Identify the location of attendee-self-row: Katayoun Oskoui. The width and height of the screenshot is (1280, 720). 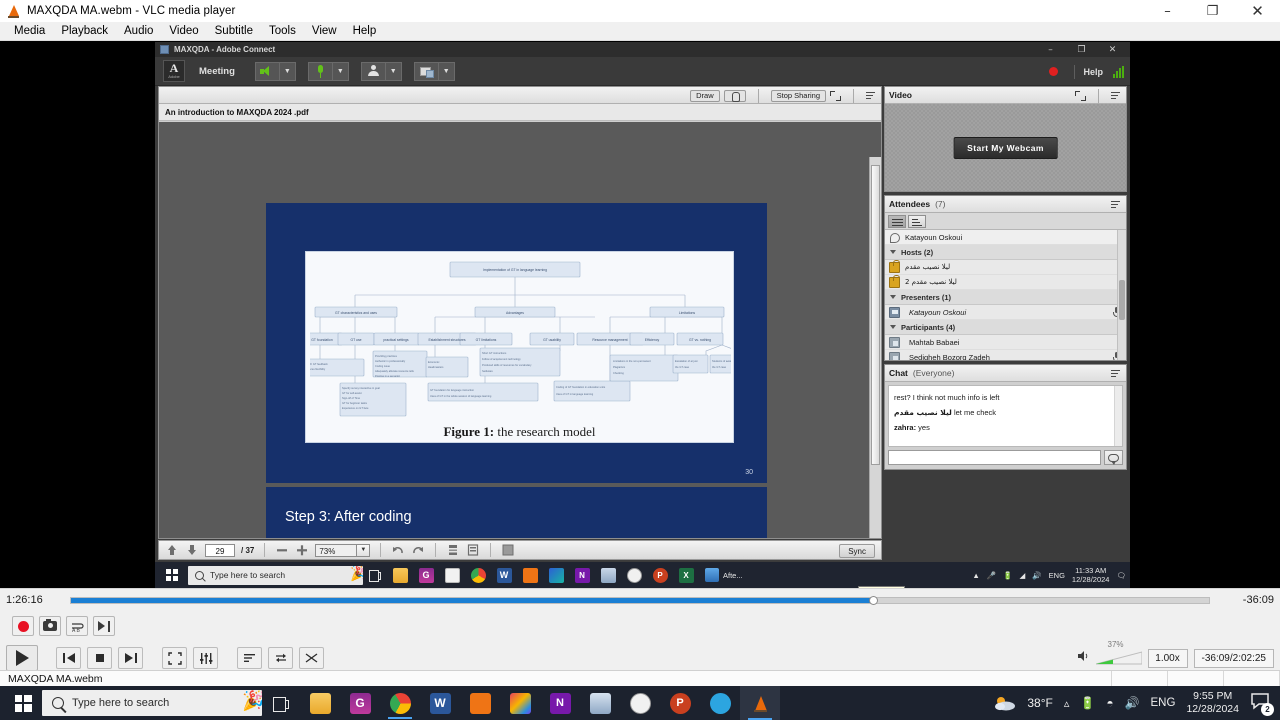
(1005, 237).